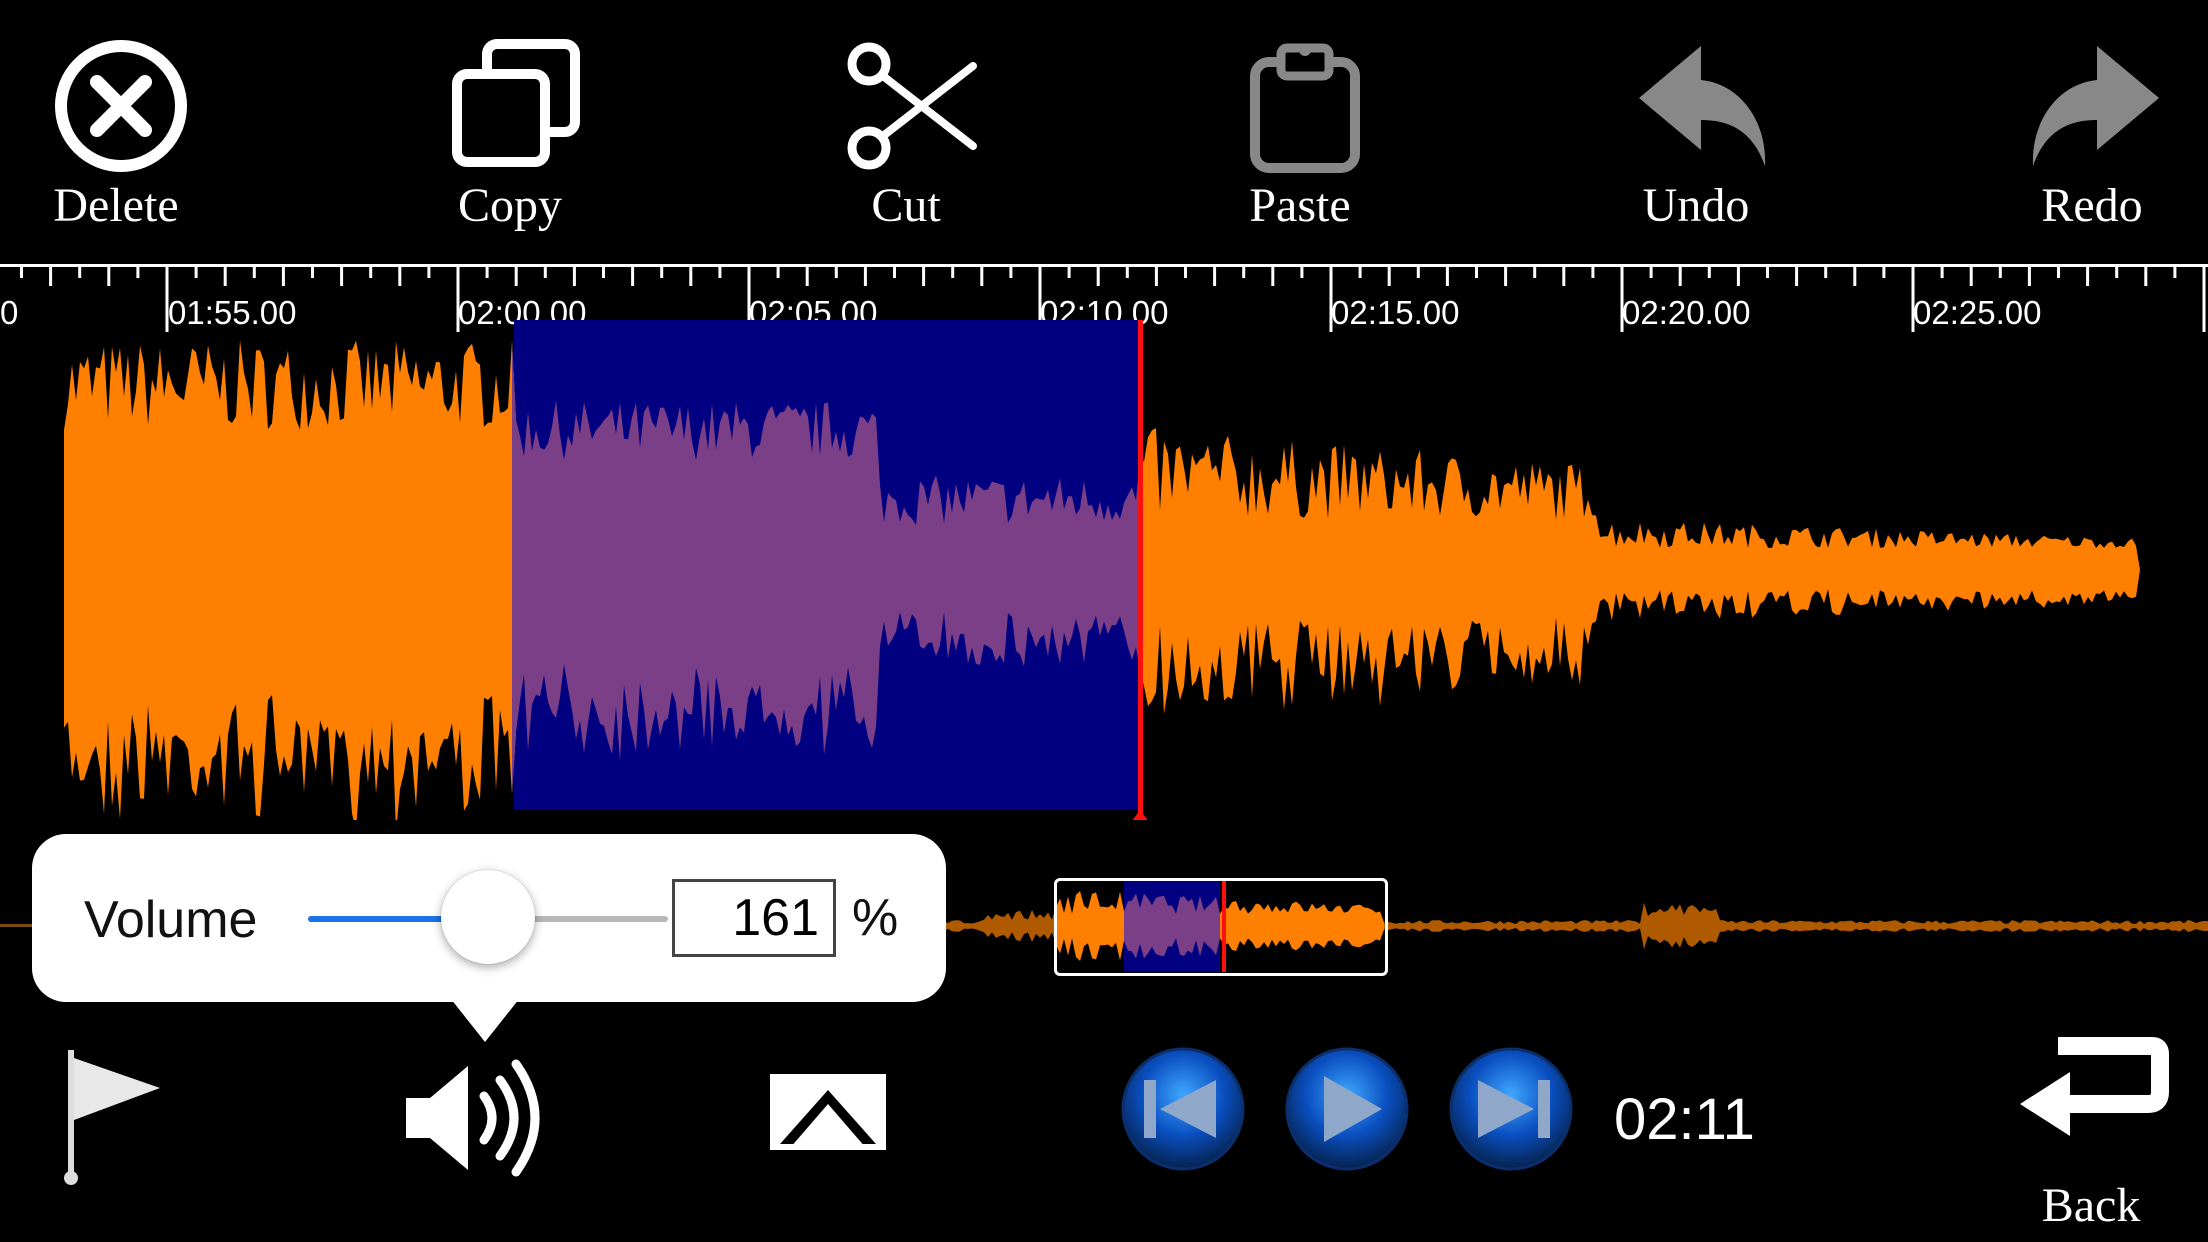 The image size is (2208, 1242). I want to click on volume-button, so click(472, 1118).